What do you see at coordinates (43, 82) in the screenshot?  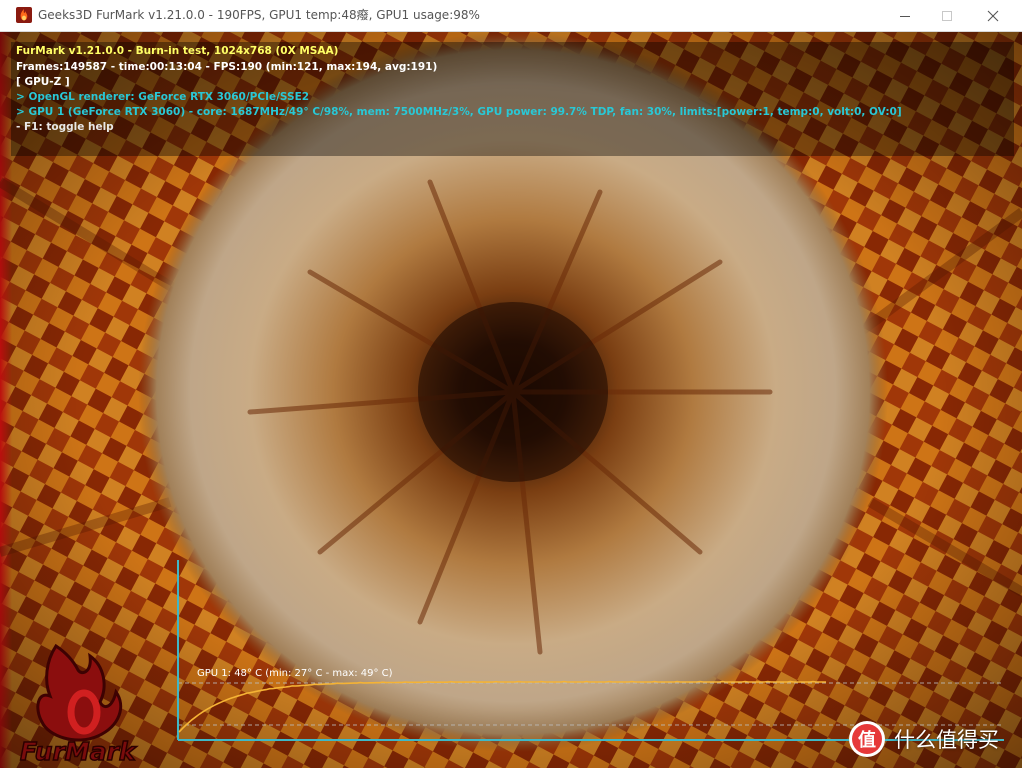 I see `osd-gpuz-header: [ GPU-Z ]` at bounding box center [43, 82].